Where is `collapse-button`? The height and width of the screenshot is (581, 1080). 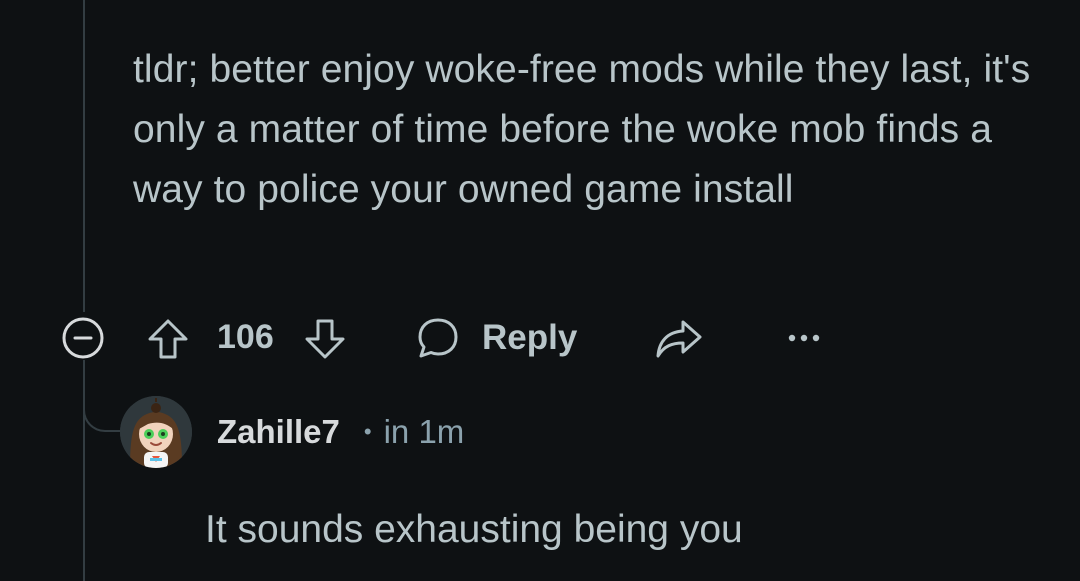
collapse-button is located at coordinates (83, 338).